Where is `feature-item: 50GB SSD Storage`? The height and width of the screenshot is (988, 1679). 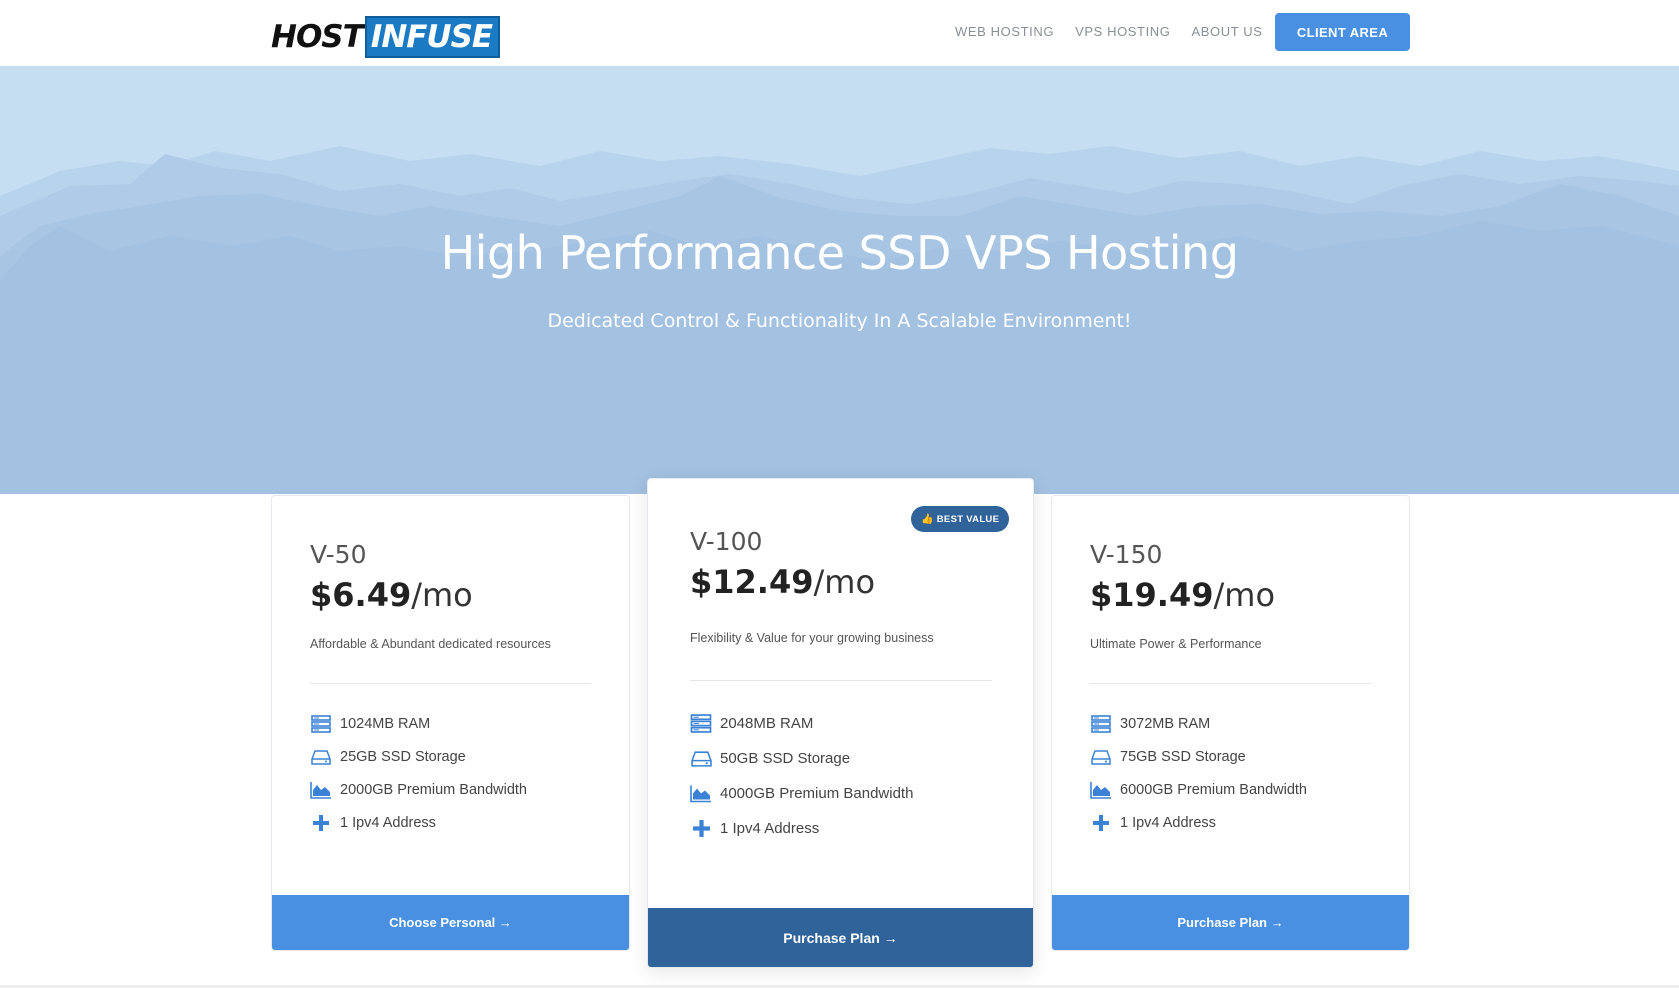
feature-item: 50GB SSD Storage is located at coordinates (801, 758).